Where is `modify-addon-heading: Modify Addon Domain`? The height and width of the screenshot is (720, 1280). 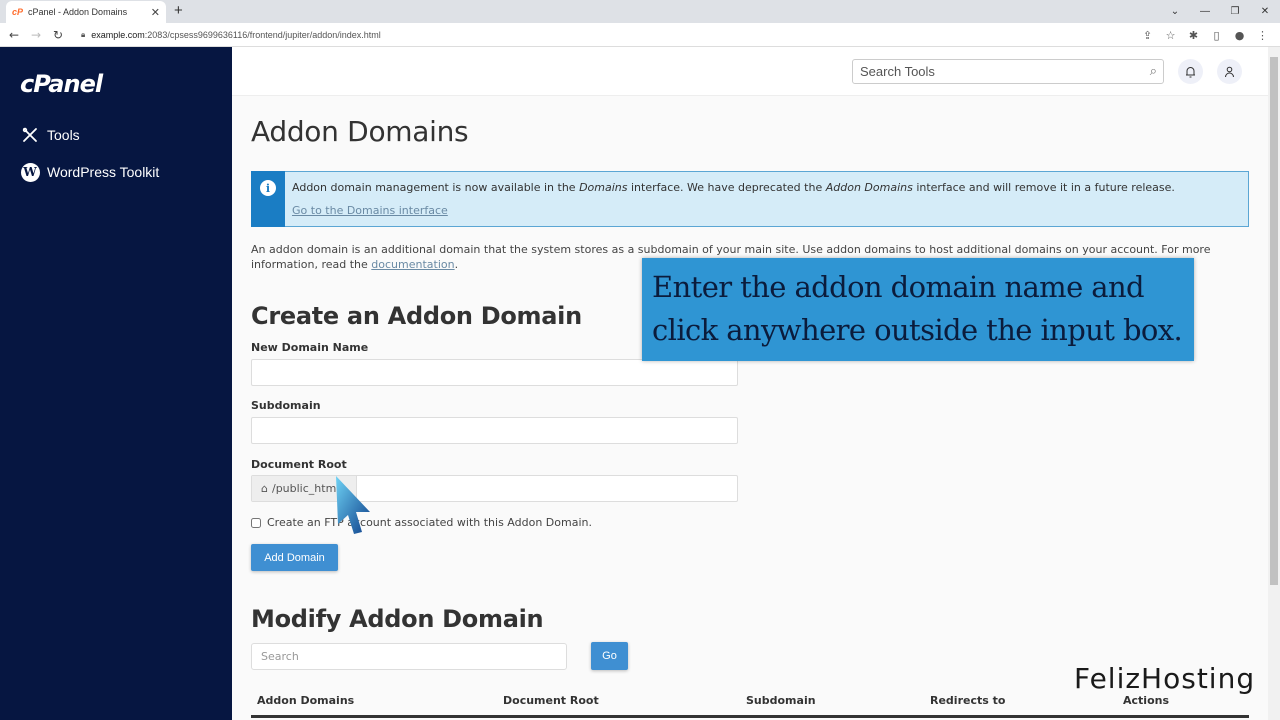 modify-addon-heading: Modify Addon Domain is located at coordinates (397, 619).